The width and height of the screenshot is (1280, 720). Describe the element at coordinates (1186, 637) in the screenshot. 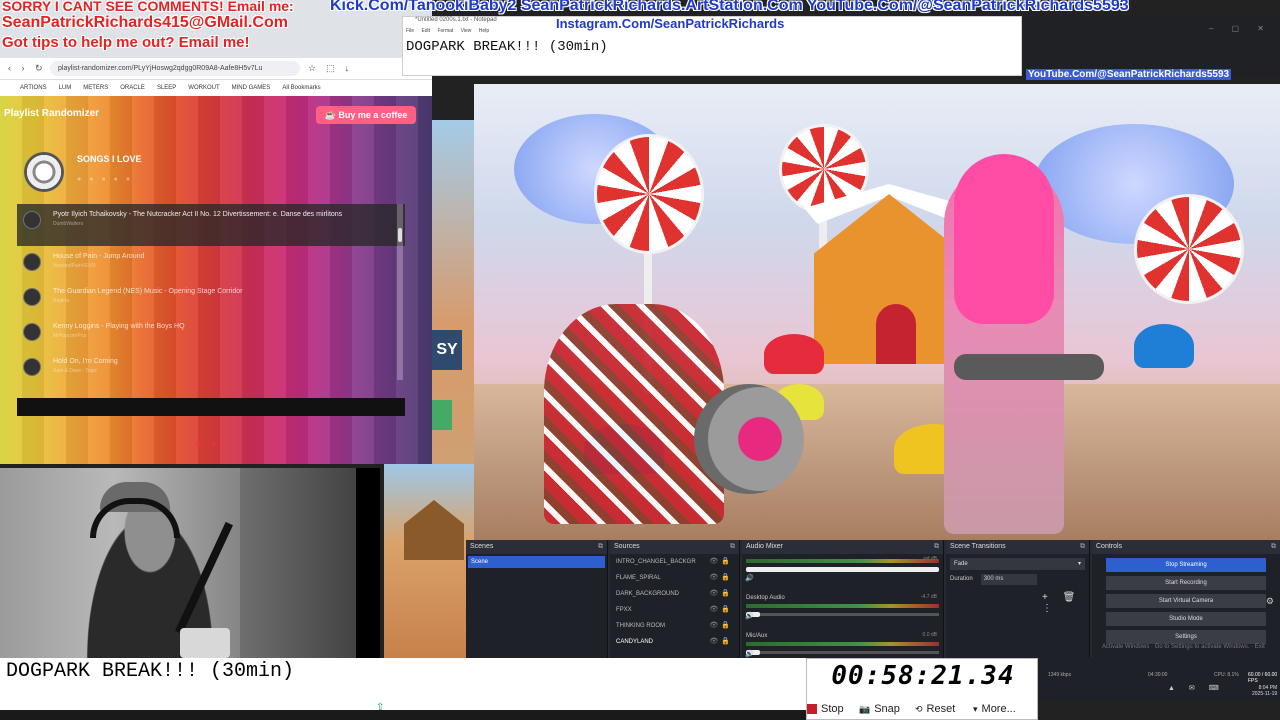

I see `settings-button: Settings` at that location.